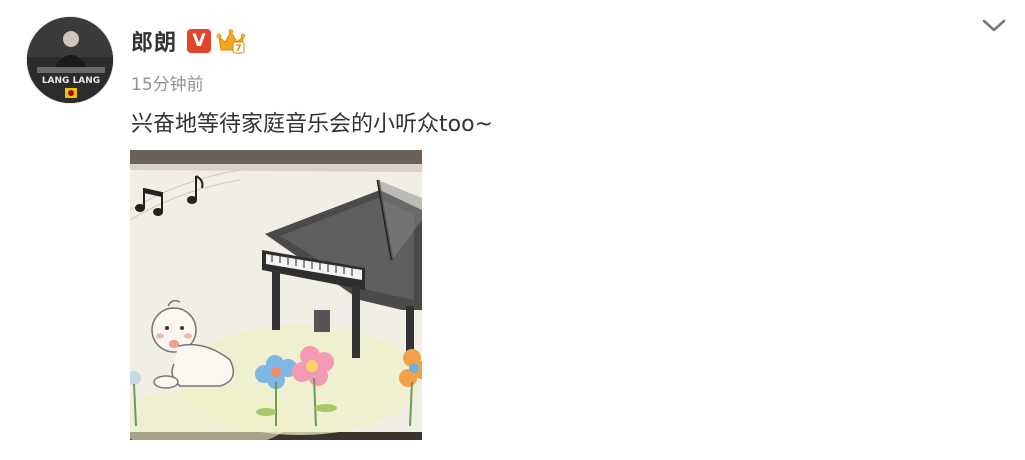 The height and width of the screenshot is (460, 1025). I want to click on author-name: 郎朗, so click(154, 41).